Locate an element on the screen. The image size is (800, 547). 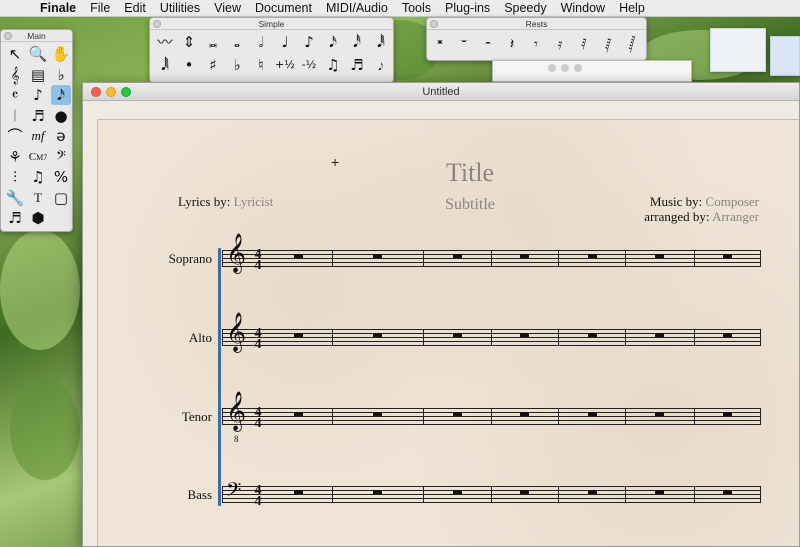
eighth-rest-icon: 𝄾 is located at coordinates (536, 44).